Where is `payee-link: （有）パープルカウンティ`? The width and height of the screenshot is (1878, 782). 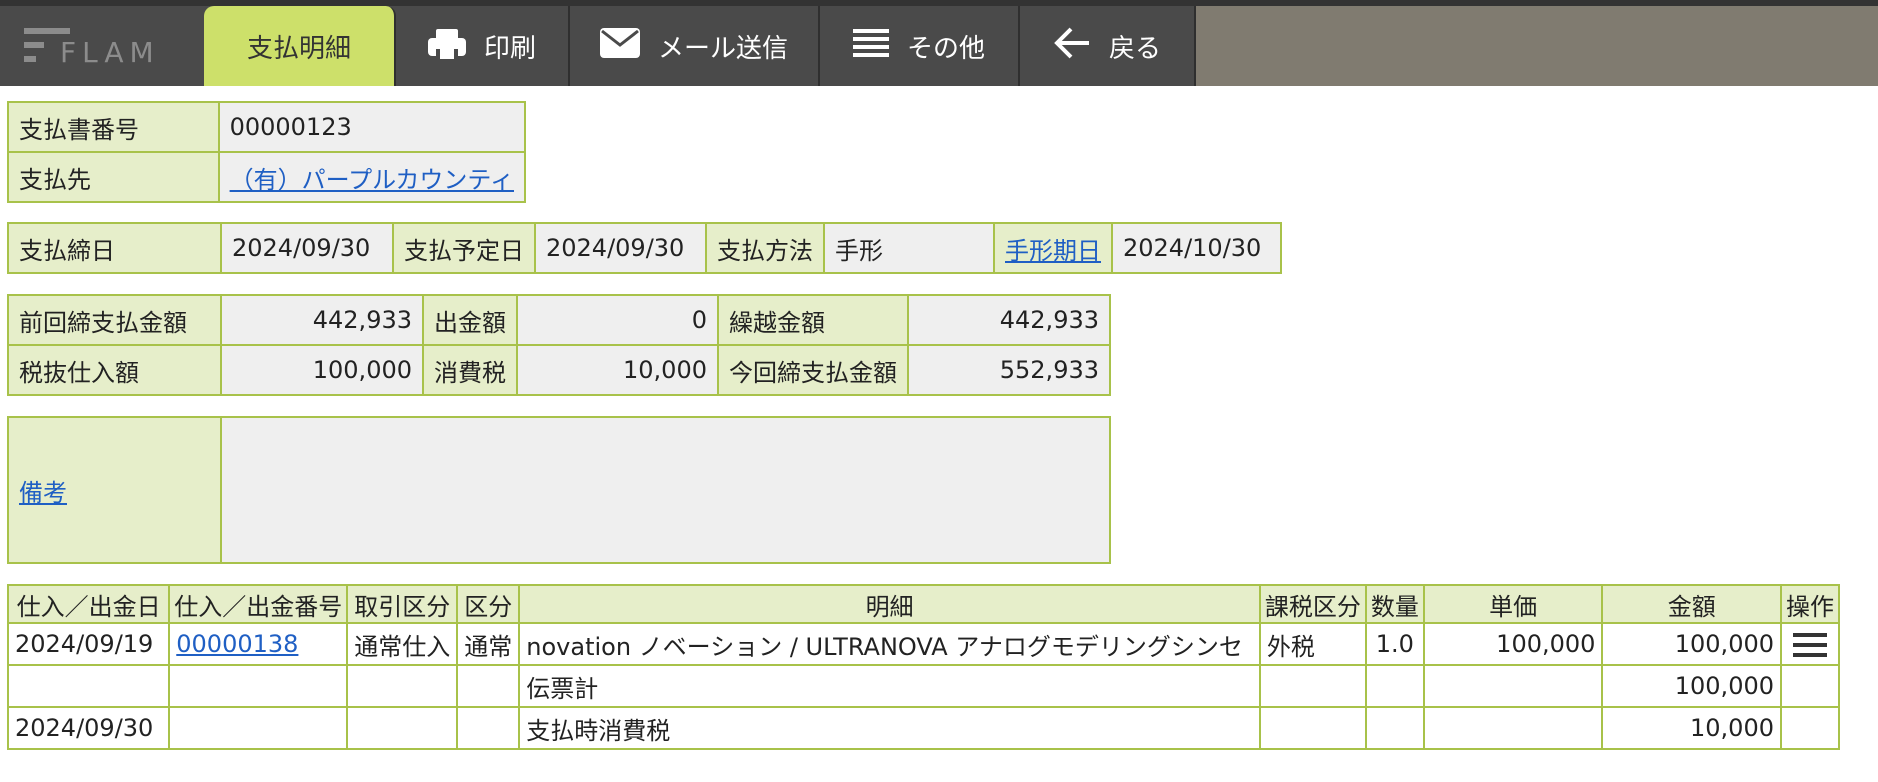
payee-link: （有）パープルカウンティ is located at coordinates (372, 180).